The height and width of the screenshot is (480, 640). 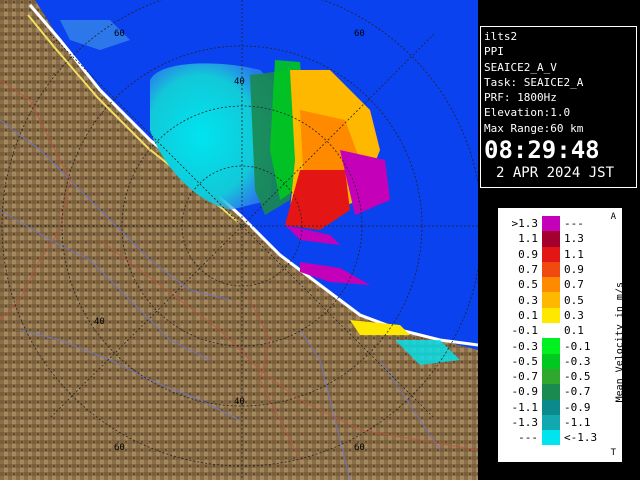 I want to click on legend-high-value: 0.5, so click(x=574, y=300).